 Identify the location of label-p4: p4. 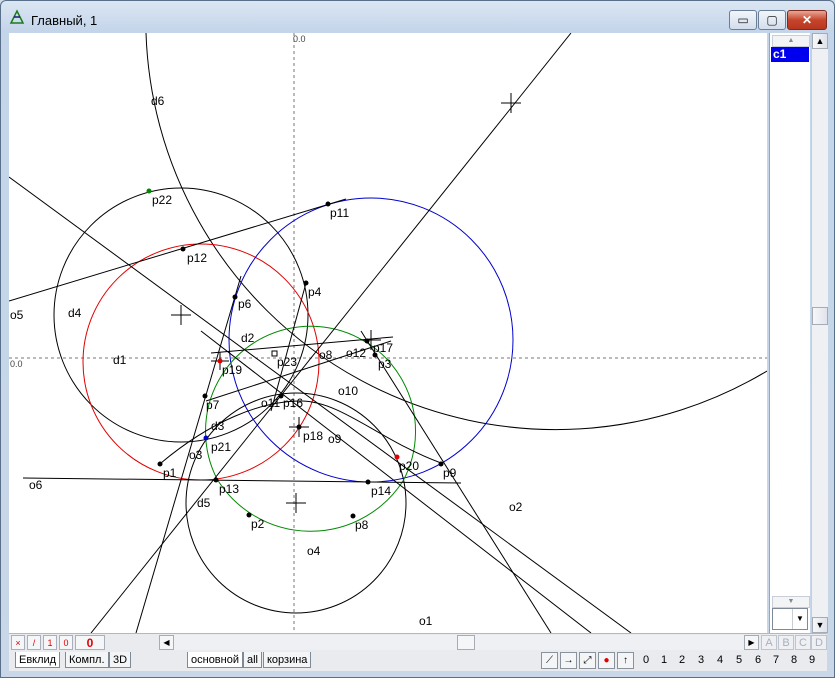
(315, 292).